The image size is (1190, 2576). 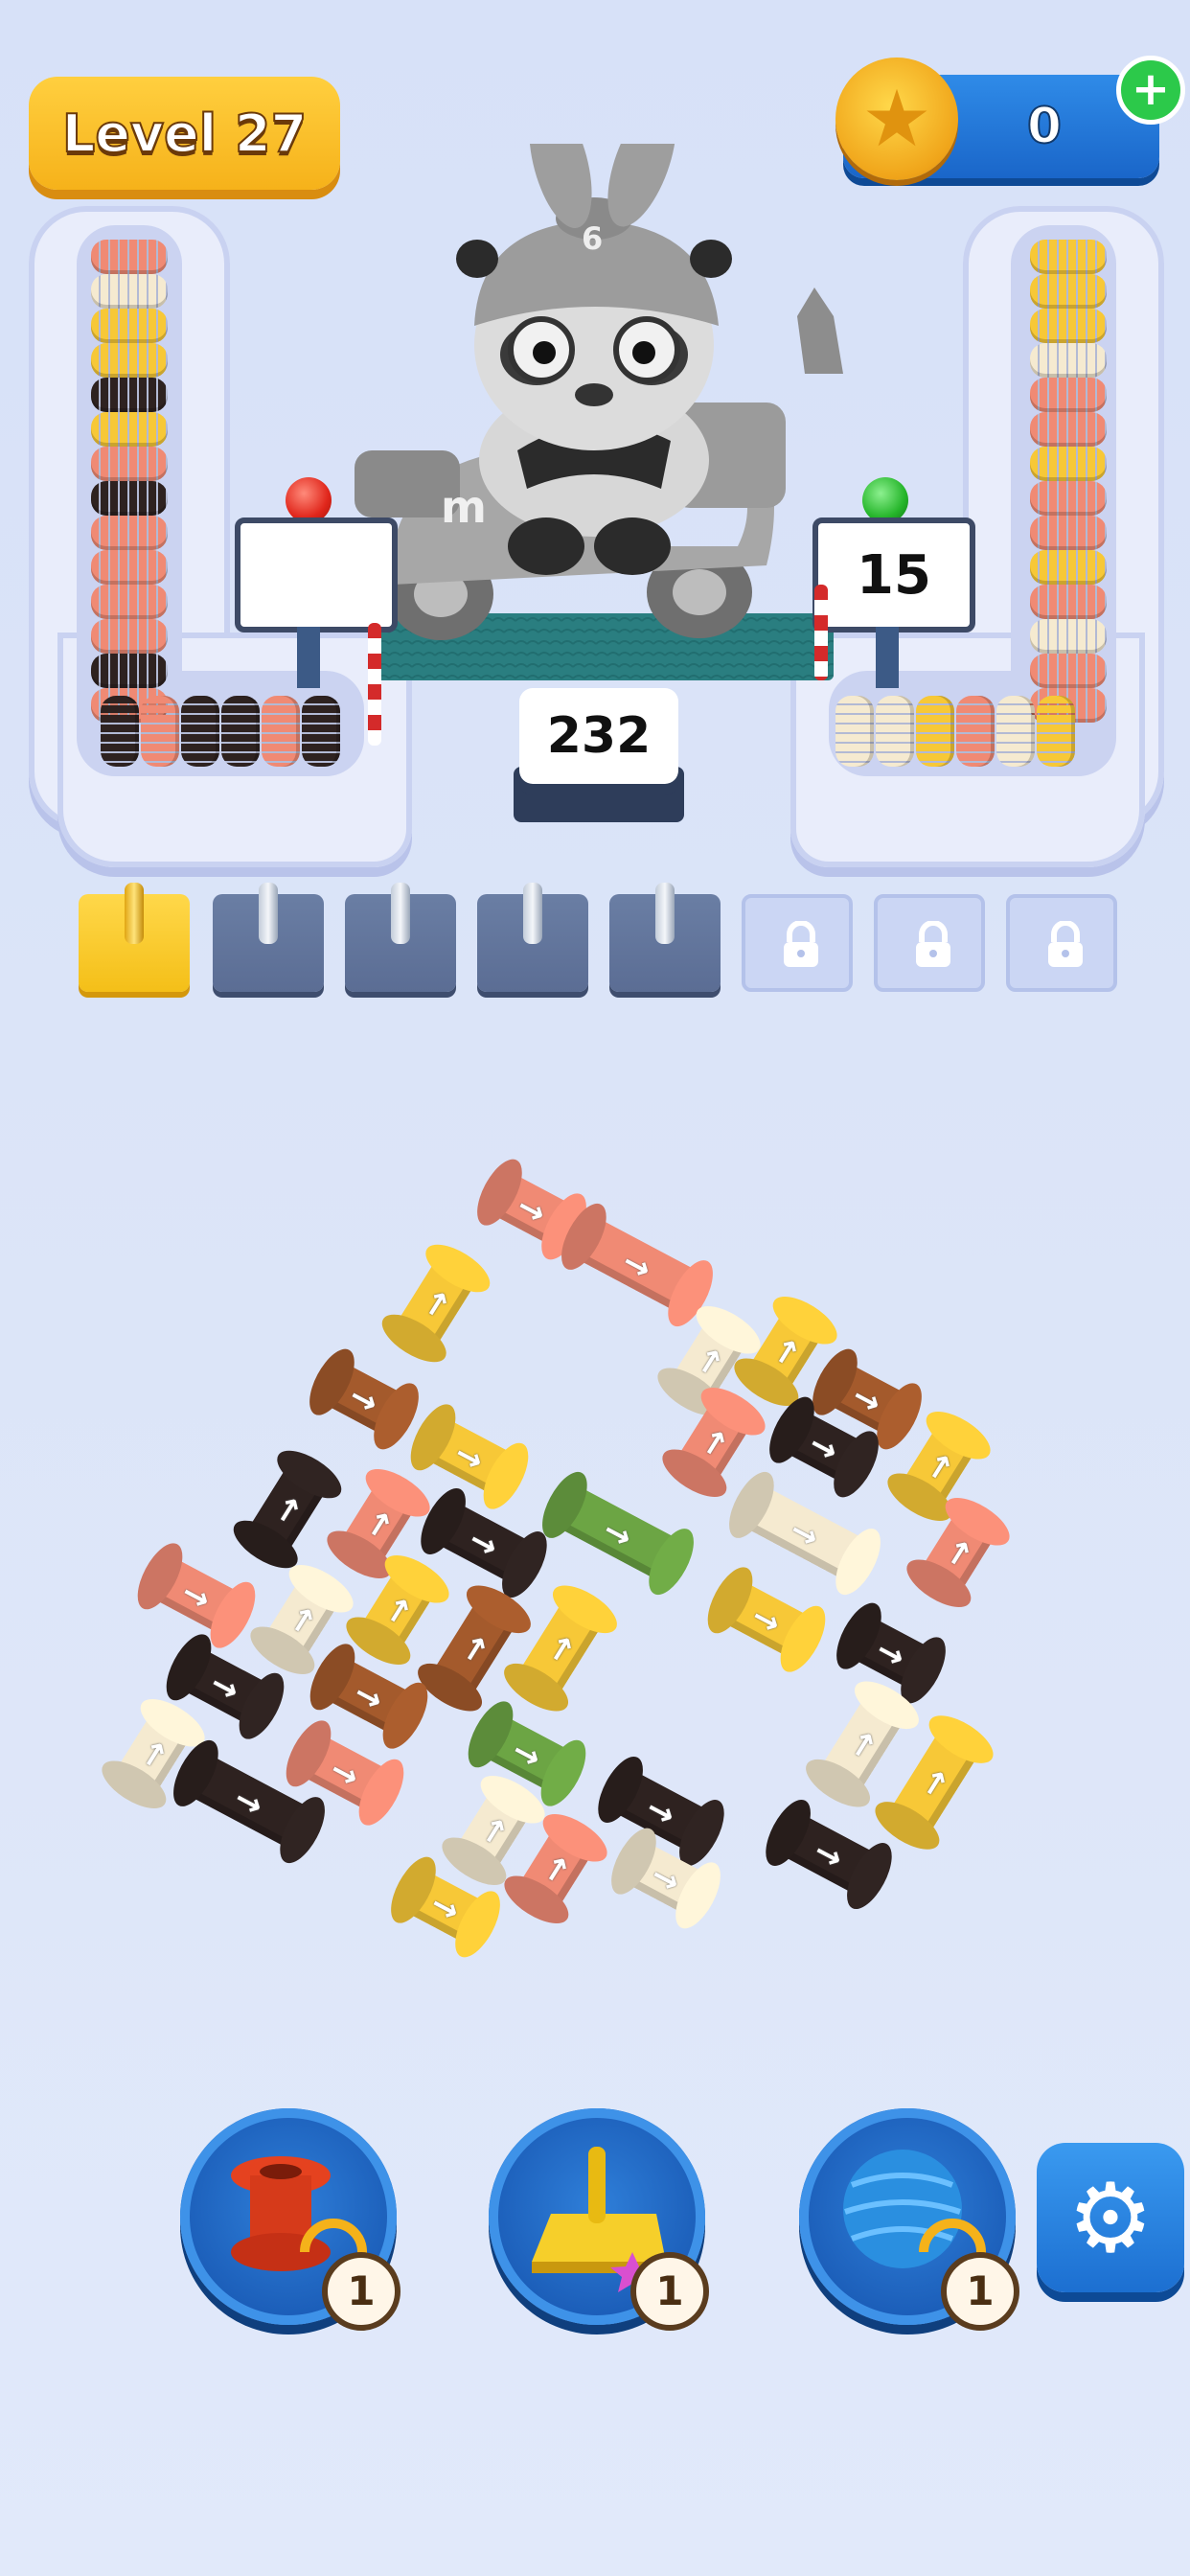 I want to click on left-status-light, so click(x=309, y=500).